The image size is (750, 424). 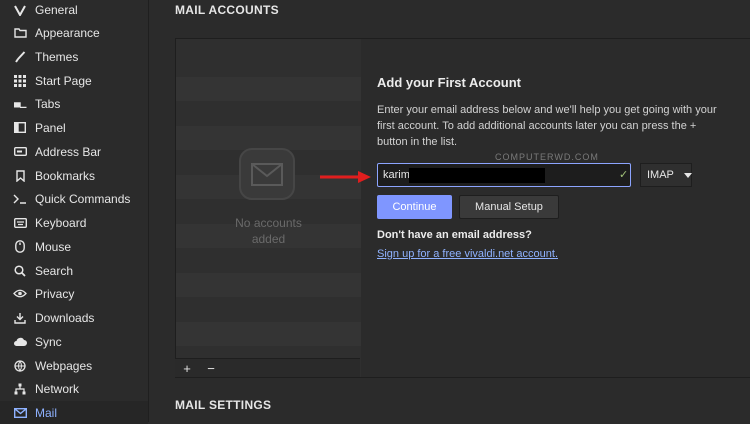 I want to click on sidebar-item-general: General, so click(x=74, y=10).